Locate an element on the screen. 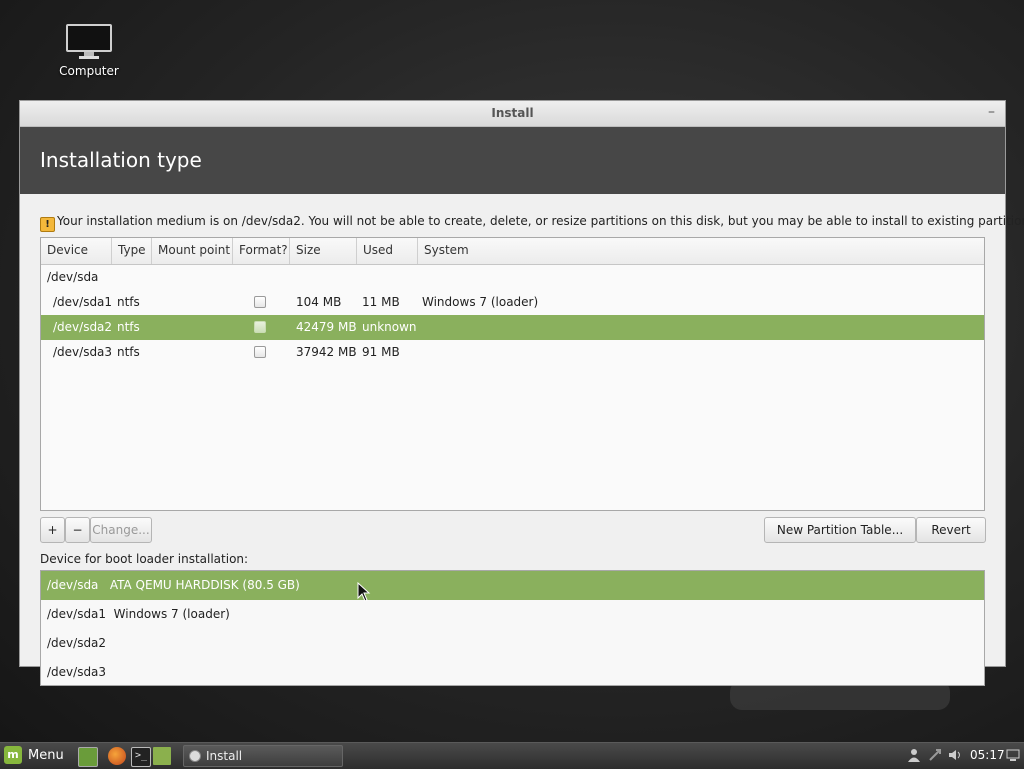 The height and width of the screenshot is (769, 1024). cell-device: /dev/sda3 is located at coordinates (83, 352).